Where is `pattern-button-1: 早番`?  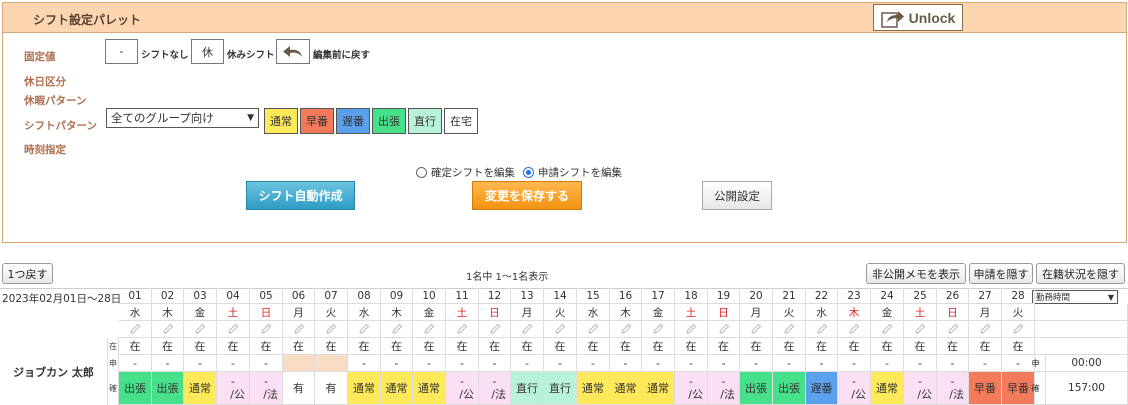 pattern-button-1: 早番 is located at coordinates (317, 121).